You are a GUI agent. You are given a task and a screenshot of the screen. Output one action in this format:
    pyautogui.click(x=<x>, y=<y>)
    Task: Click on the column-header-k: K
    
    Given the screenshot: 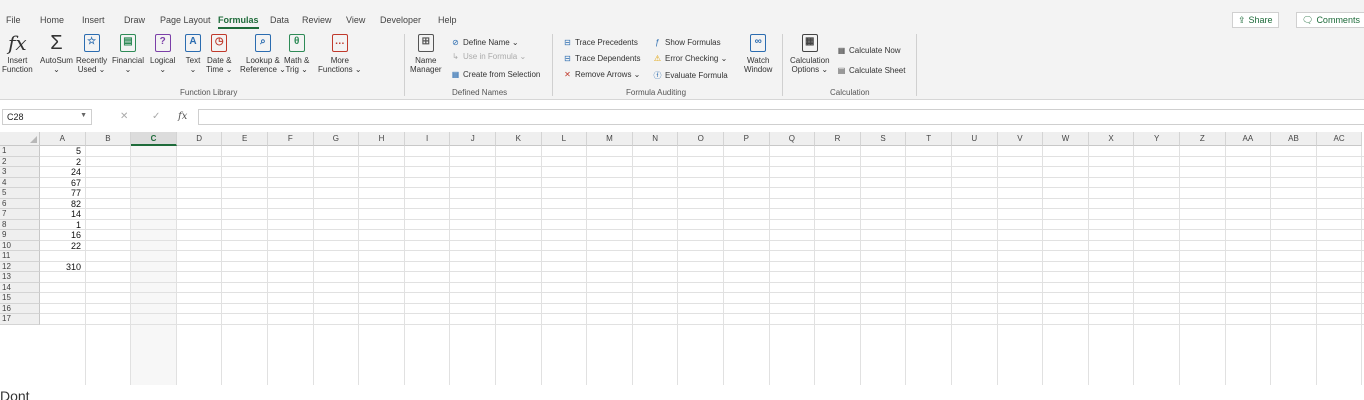 What is the action you would take?
    pyautogui.click(x=519, y=139)
    